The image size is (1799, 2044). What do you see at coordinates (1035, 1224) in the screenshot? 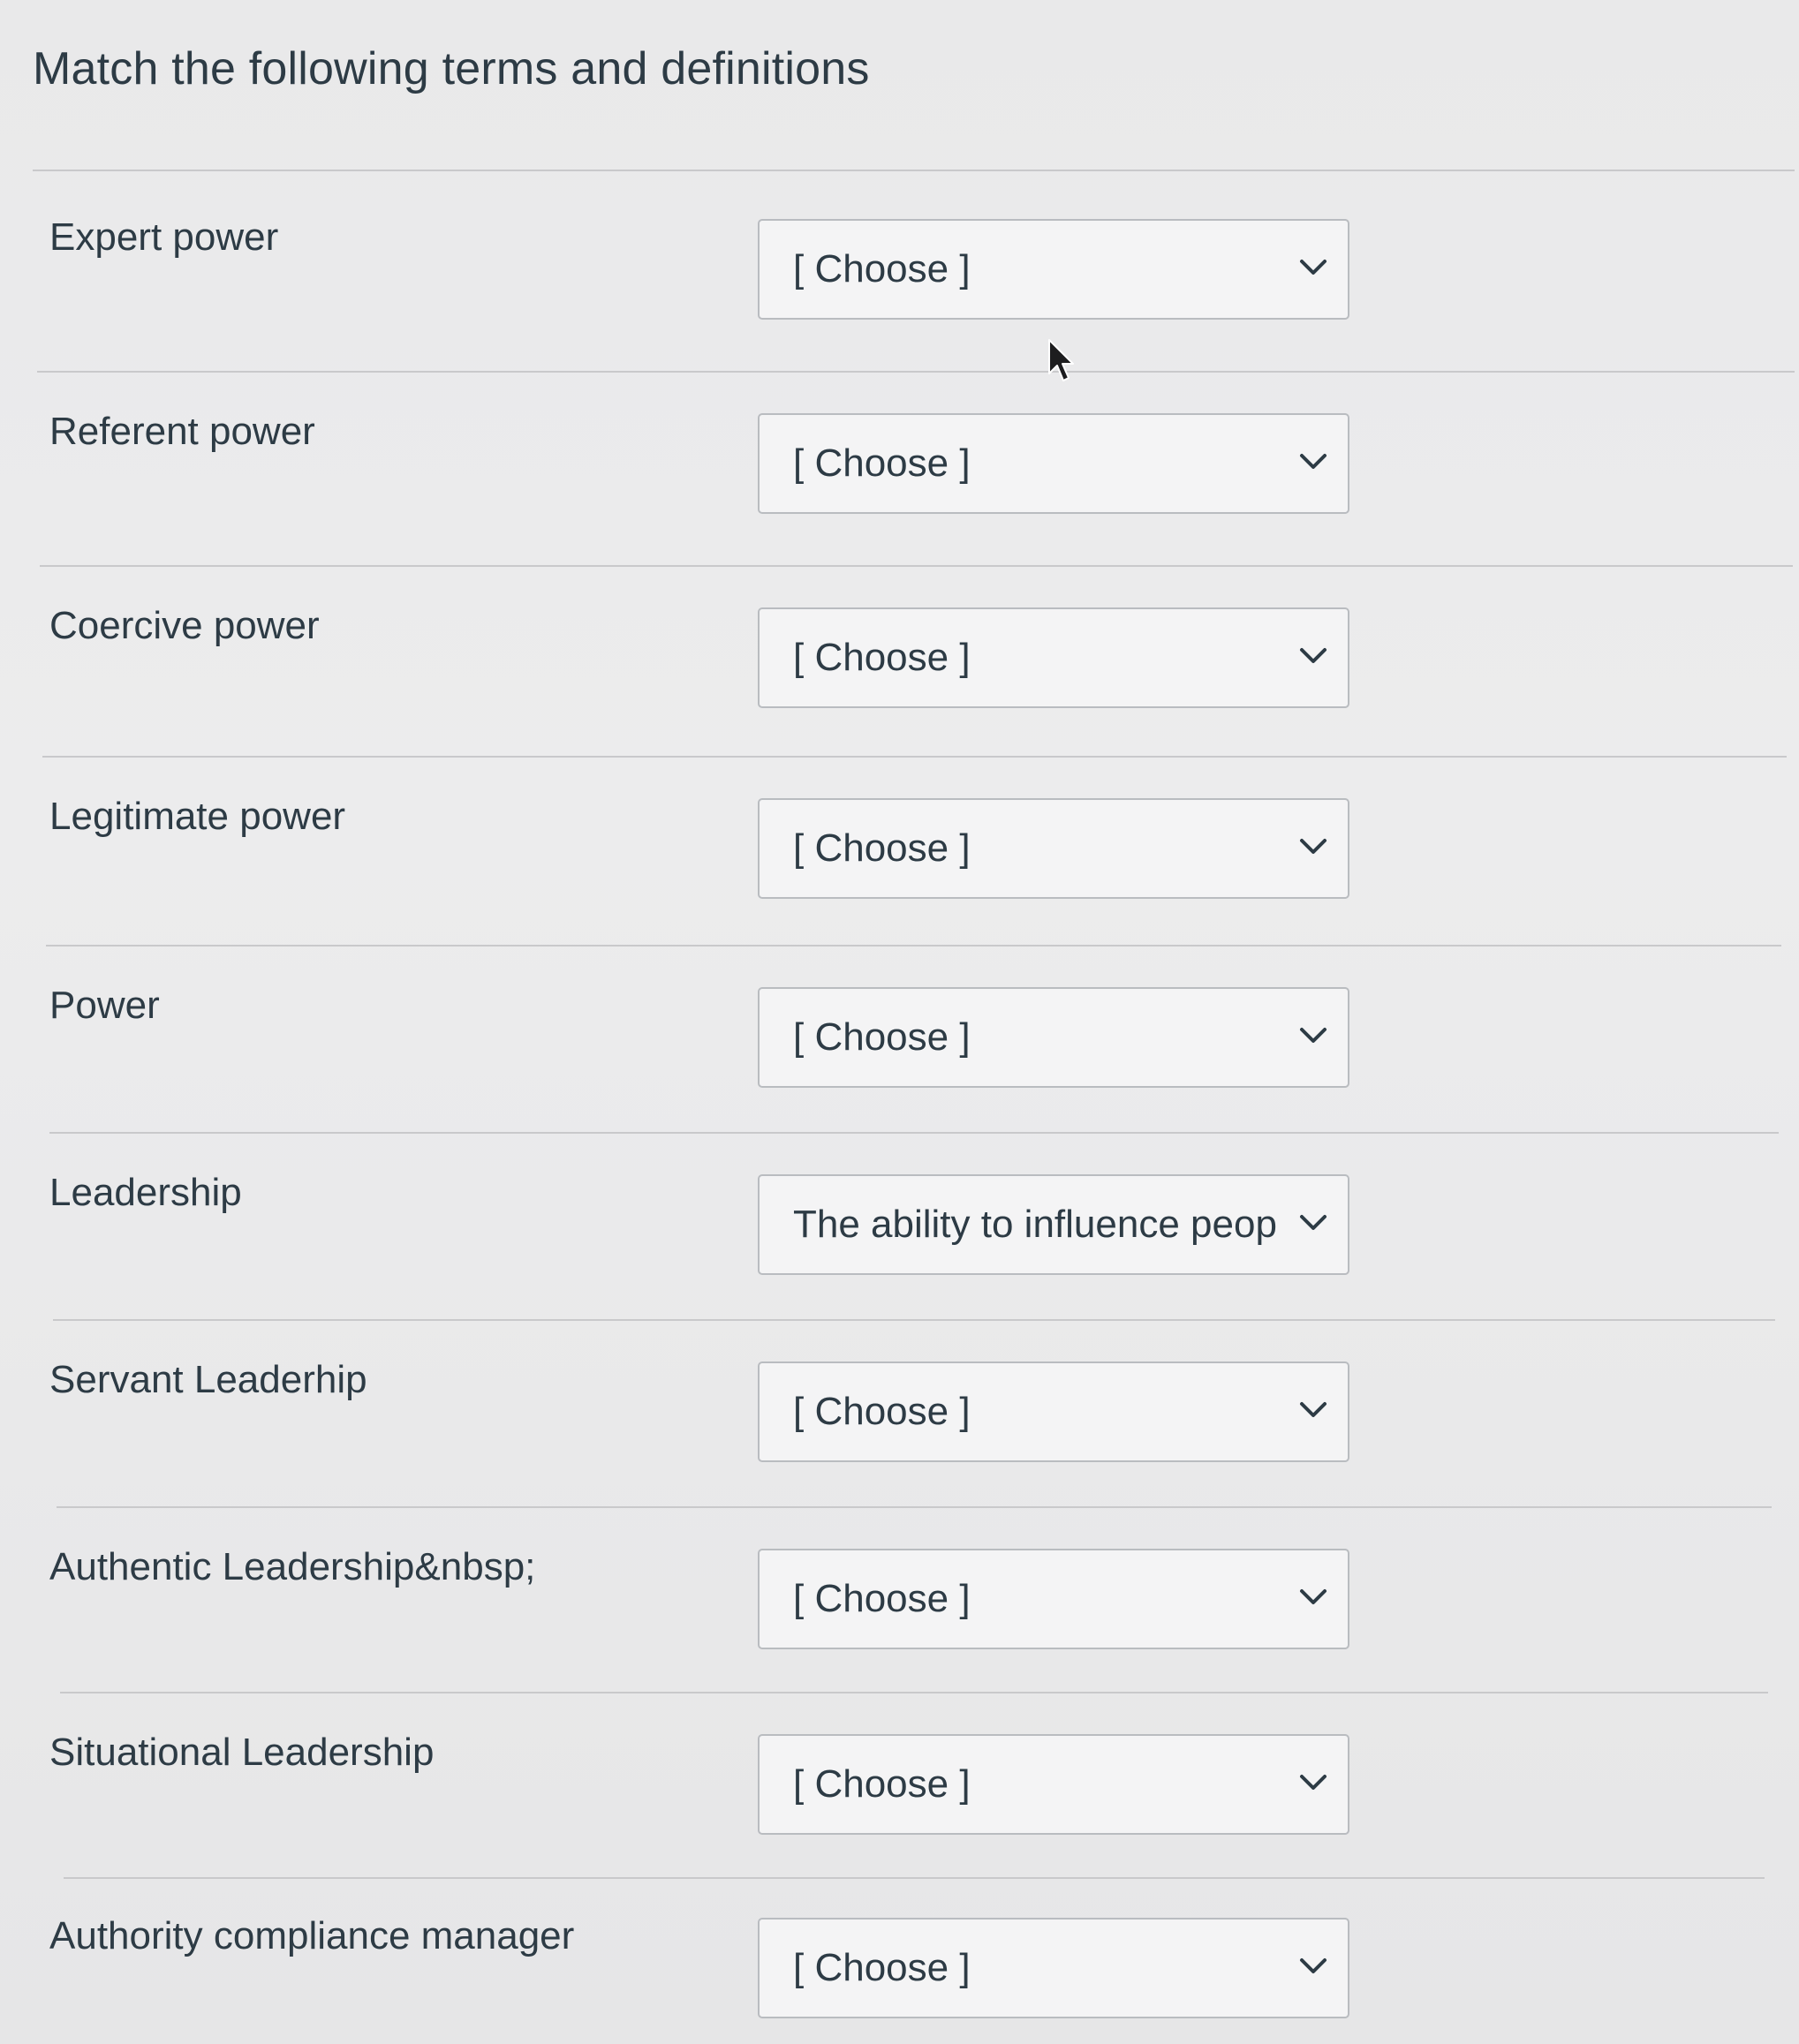
I see `select-value: The ability to influence people` at bounding box center [1035, 1224].